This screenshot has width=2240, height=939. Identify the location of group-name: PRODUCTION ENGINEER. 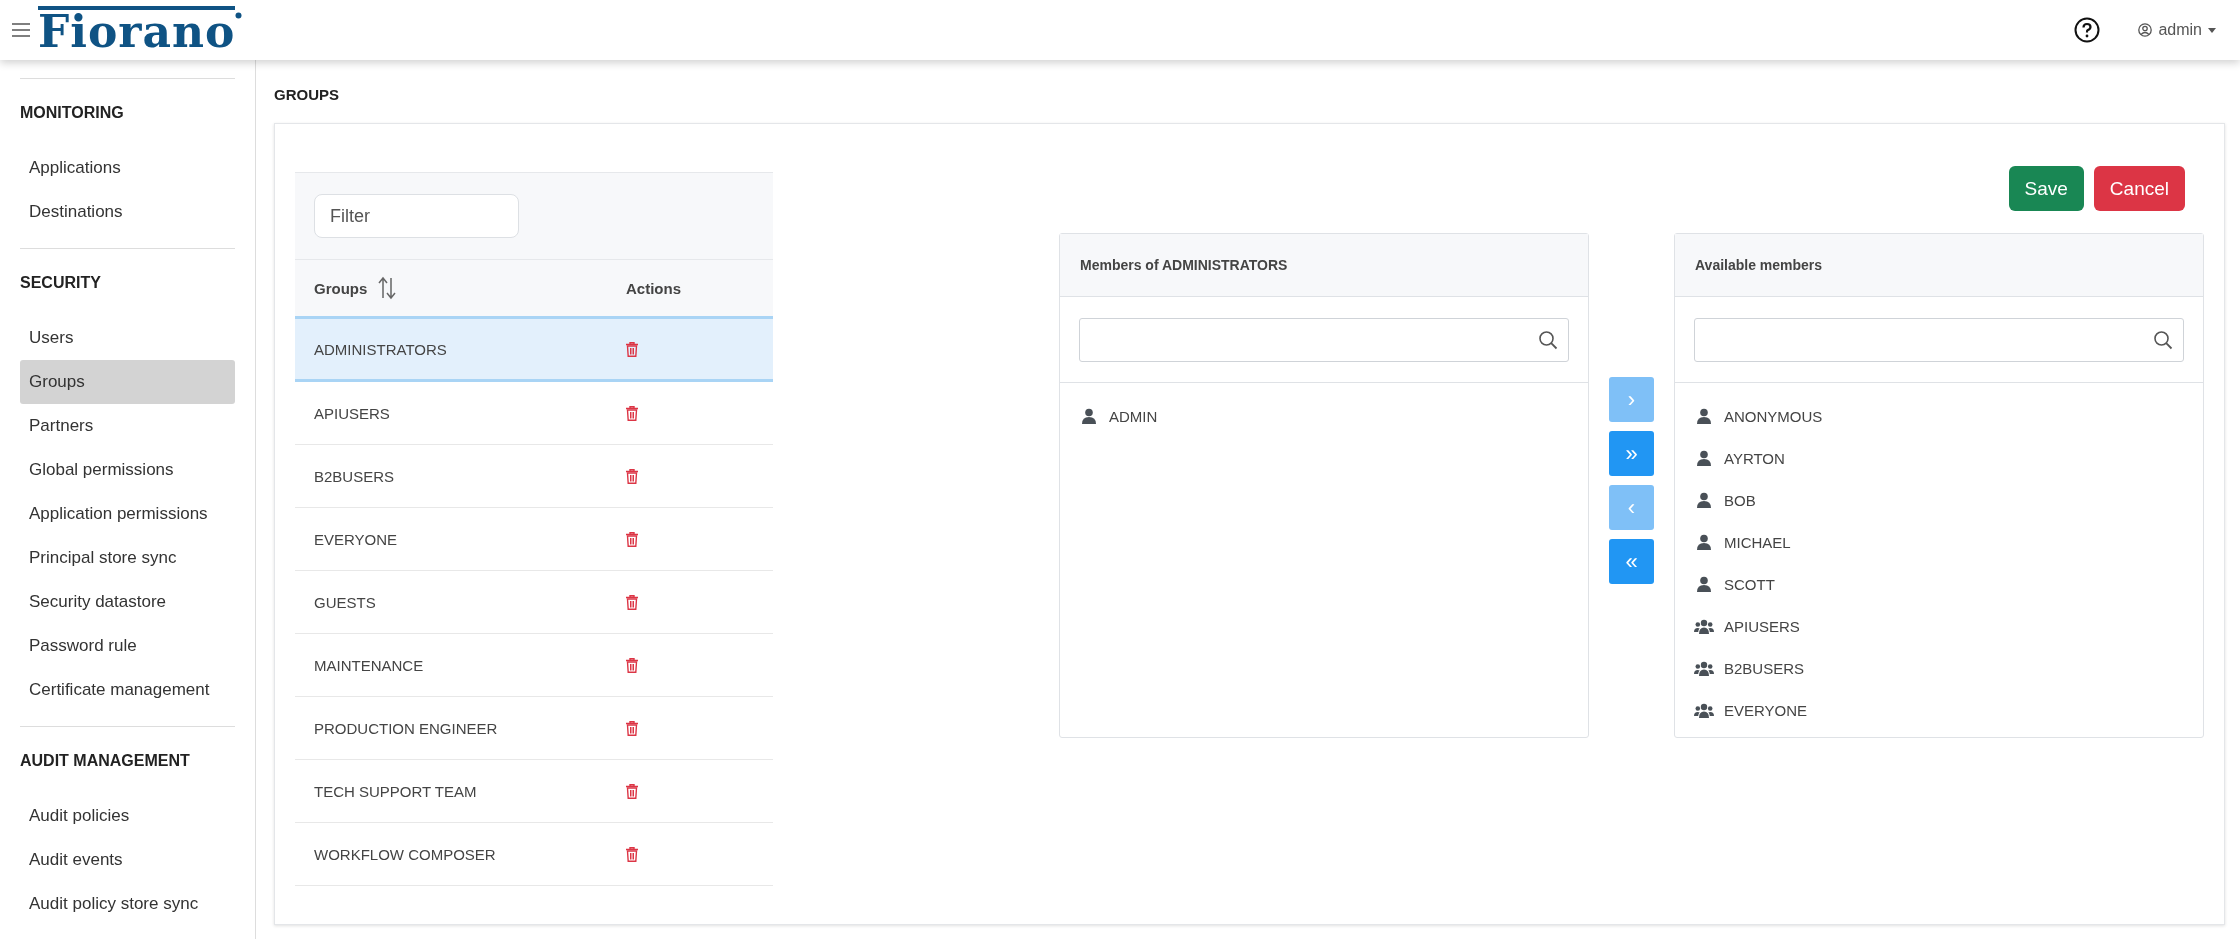
(406, 728).